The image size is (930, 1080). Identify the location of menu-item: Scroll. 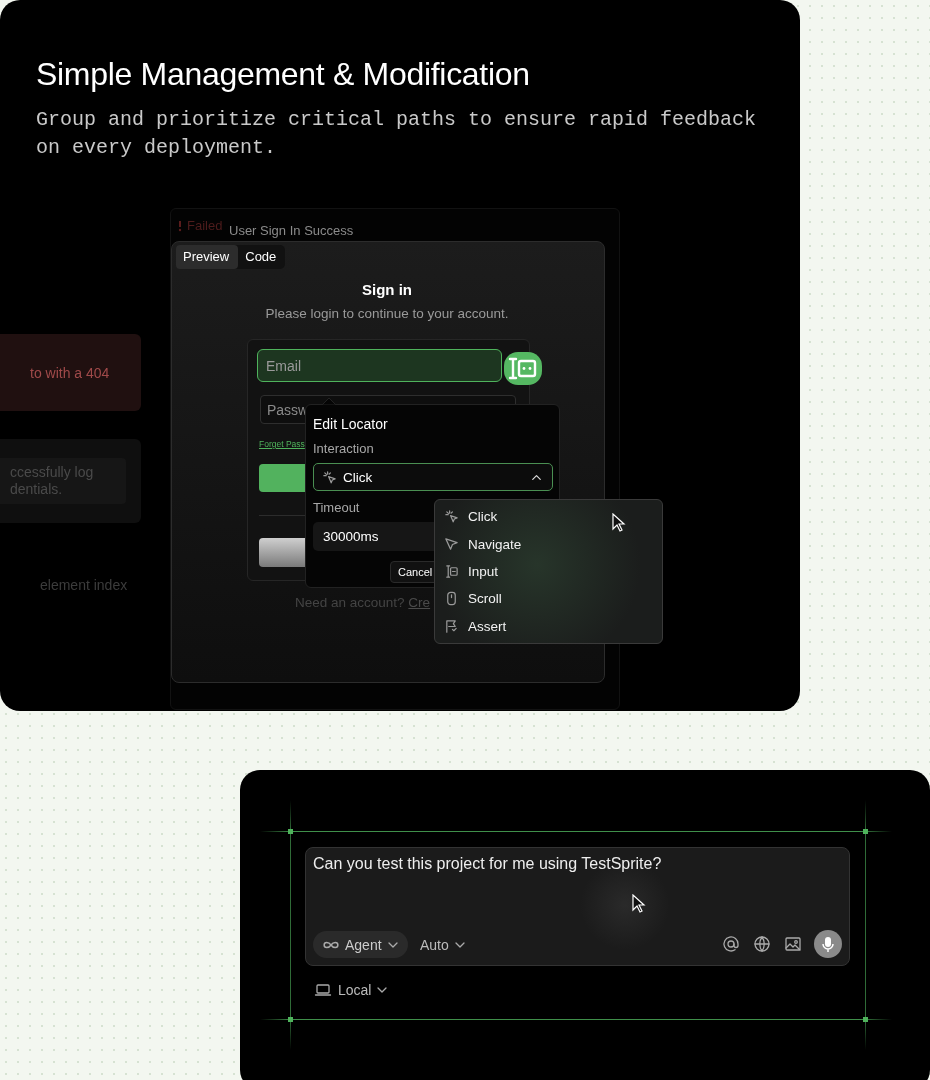
(485, 599).